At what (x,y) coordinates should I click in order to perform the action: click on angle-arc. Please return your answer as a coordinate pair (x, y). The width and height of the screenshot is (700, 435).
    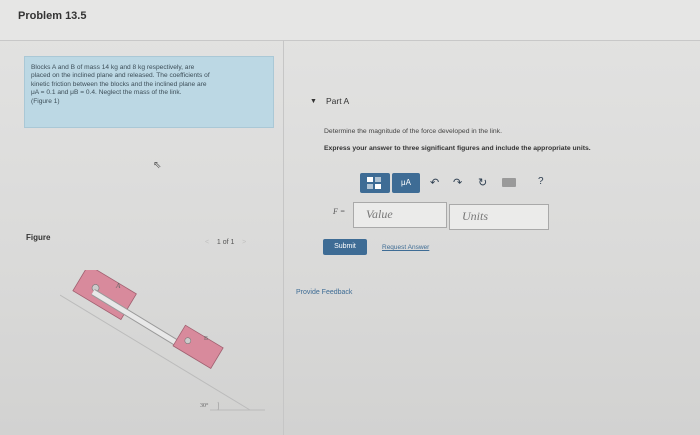
    Looking at the image, I should click on (218, 406).